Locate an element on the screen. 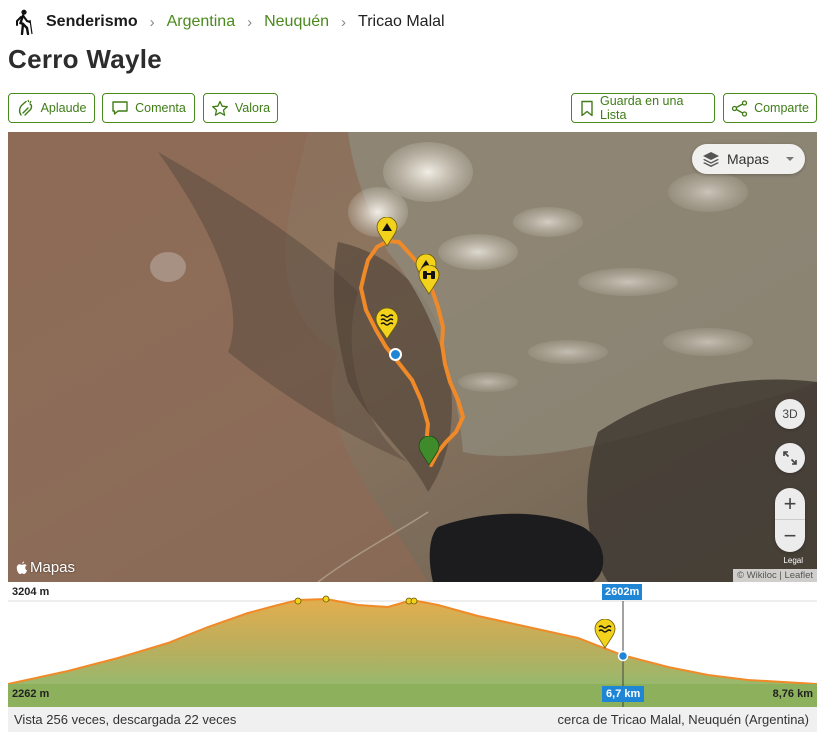 The image size is (821, 732). zoom-out-button: − is located at coordinates (790, 536).